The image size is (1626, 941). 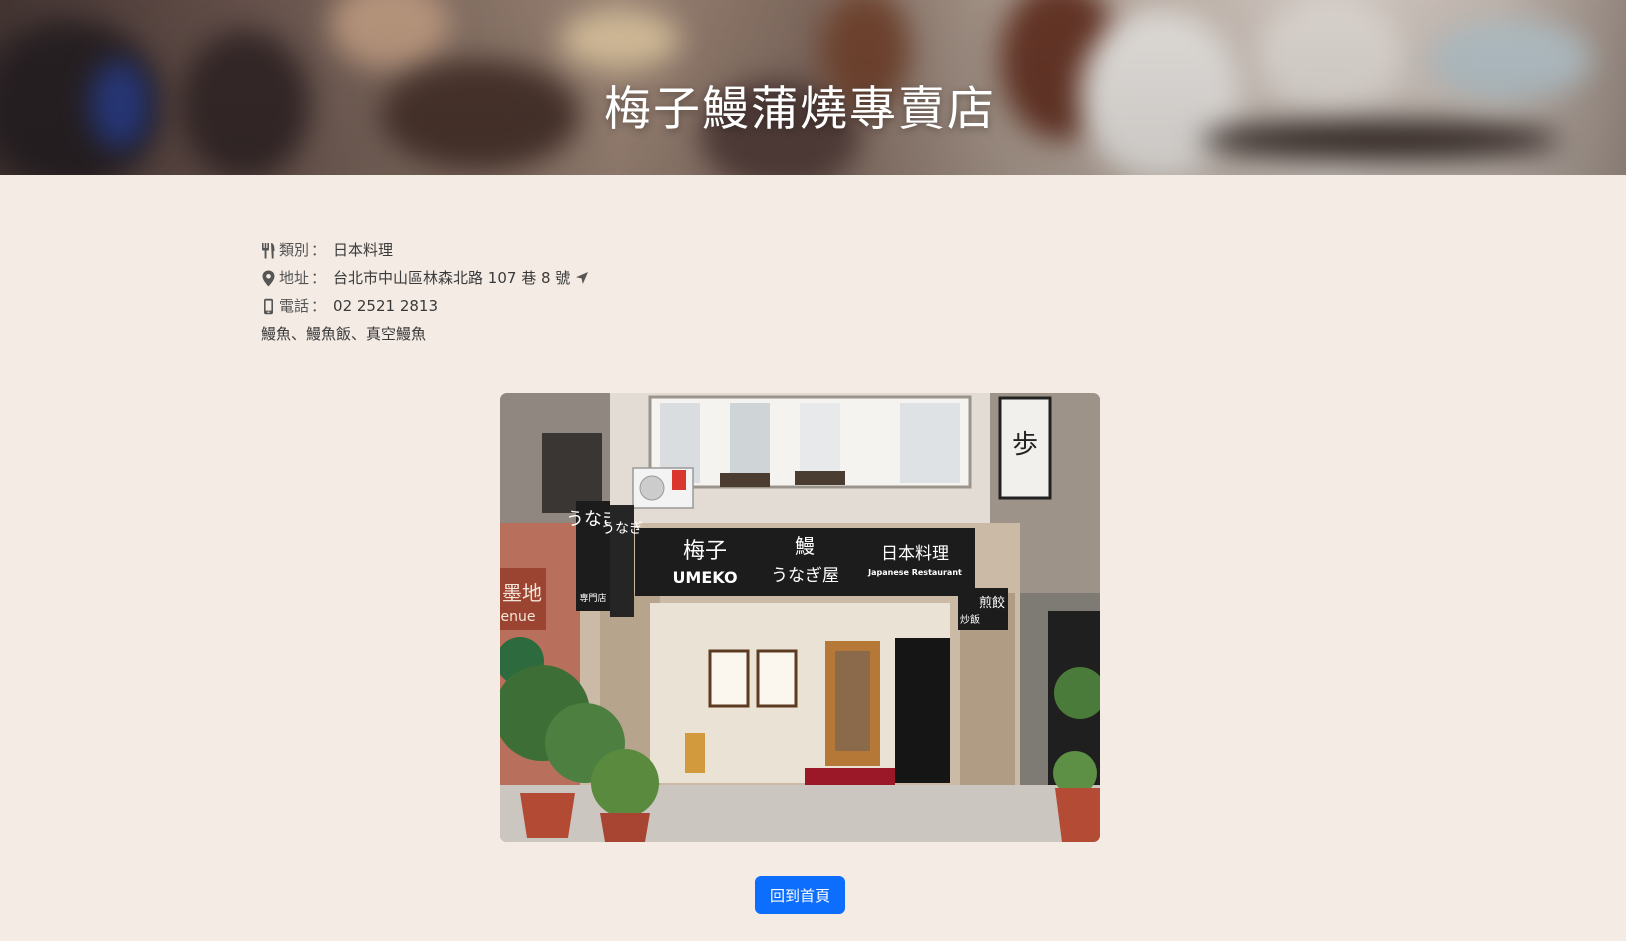 I want to click on category-row: 類別 ： 日本料理, so click(x=425, y=250).